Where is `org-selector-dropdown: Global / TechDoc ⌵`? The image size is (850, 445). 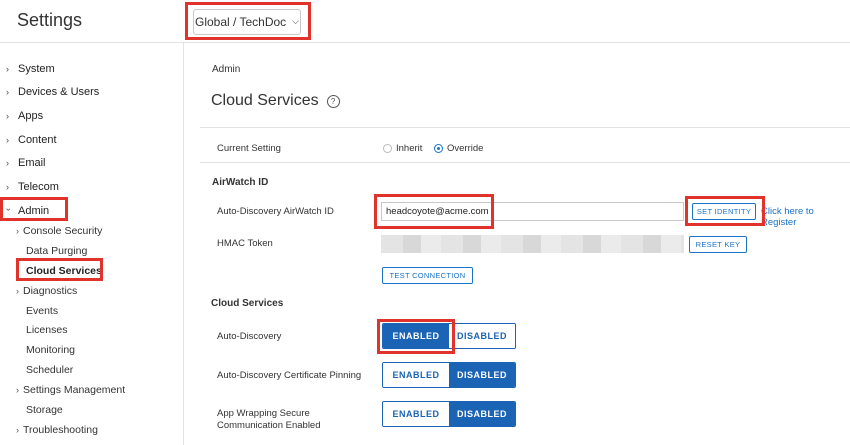
org-selector-dropdown: Global / TechDoc ⌵ is located at coordinates (247, 22).